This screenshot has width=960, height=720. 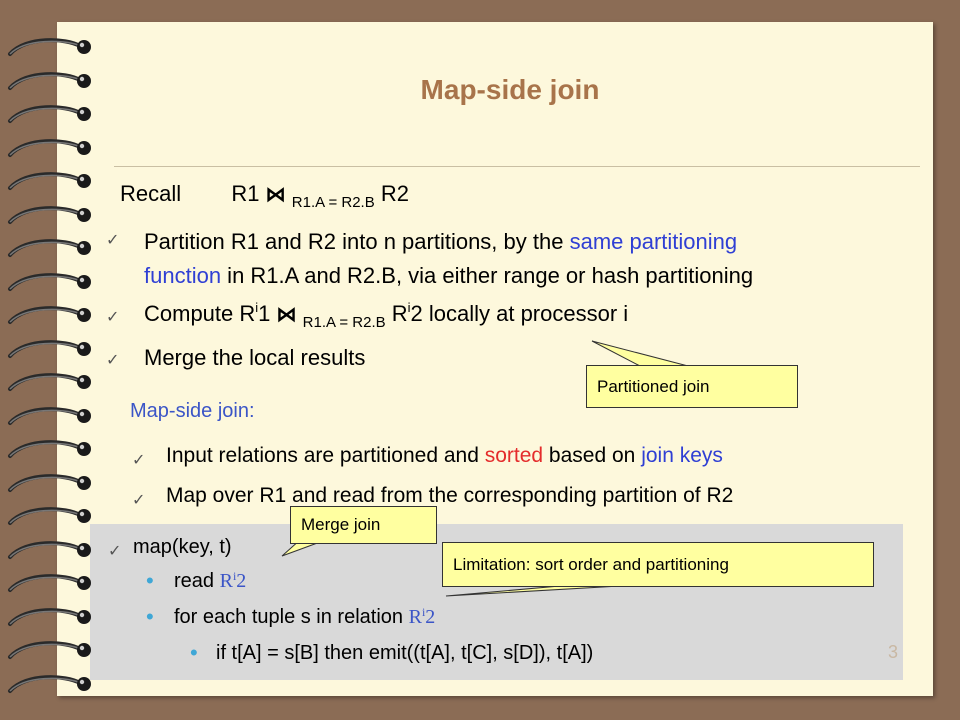 I want to click on callout-merge-join: Merge join, so click(x=363, y=525).